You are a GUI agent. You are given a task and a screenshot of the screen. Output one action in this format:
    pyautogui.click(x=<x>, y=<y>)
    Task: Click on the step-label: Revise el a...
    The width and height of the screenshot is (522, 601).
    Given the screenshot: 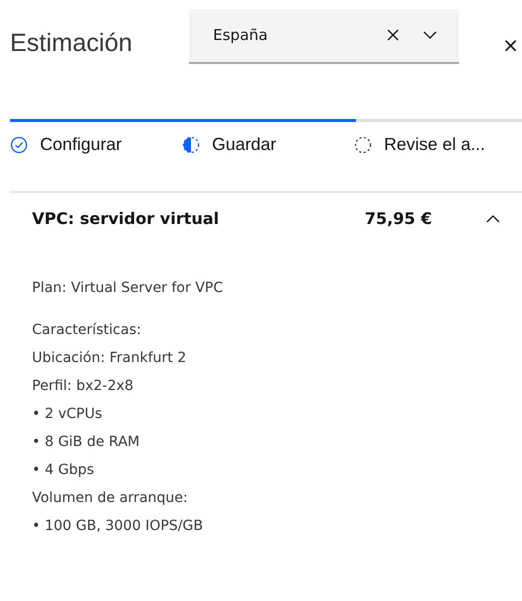 What is the action you would take?
    pyautogui.click(x=435, y=144)
    